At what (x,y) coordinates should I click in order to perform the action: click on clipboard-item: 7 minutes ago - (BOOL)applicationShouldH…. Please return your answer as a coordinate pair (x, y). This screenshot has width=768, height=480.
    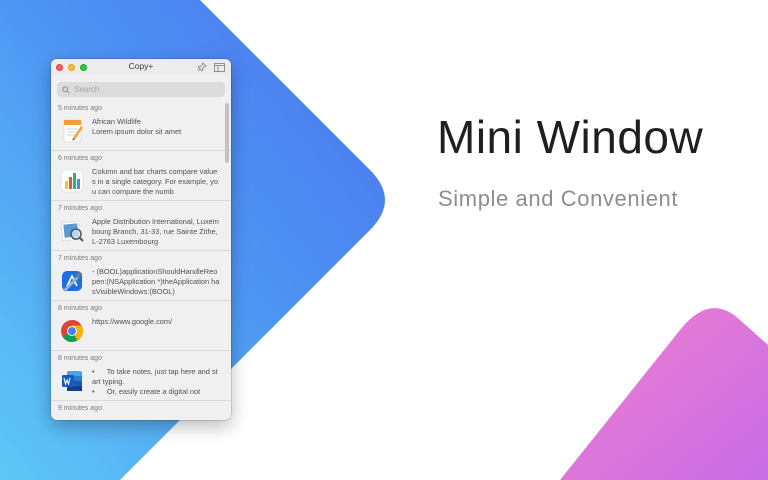
    Looking at the image, I should click on (141, 276).